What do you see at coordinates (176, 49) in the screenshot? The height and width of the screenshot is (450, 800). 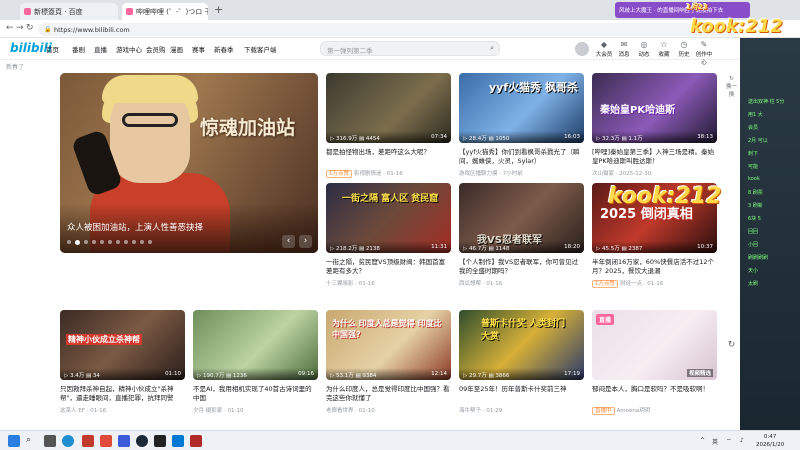 I see `nav-manga: 漫画` at bounding box center [176, 49].